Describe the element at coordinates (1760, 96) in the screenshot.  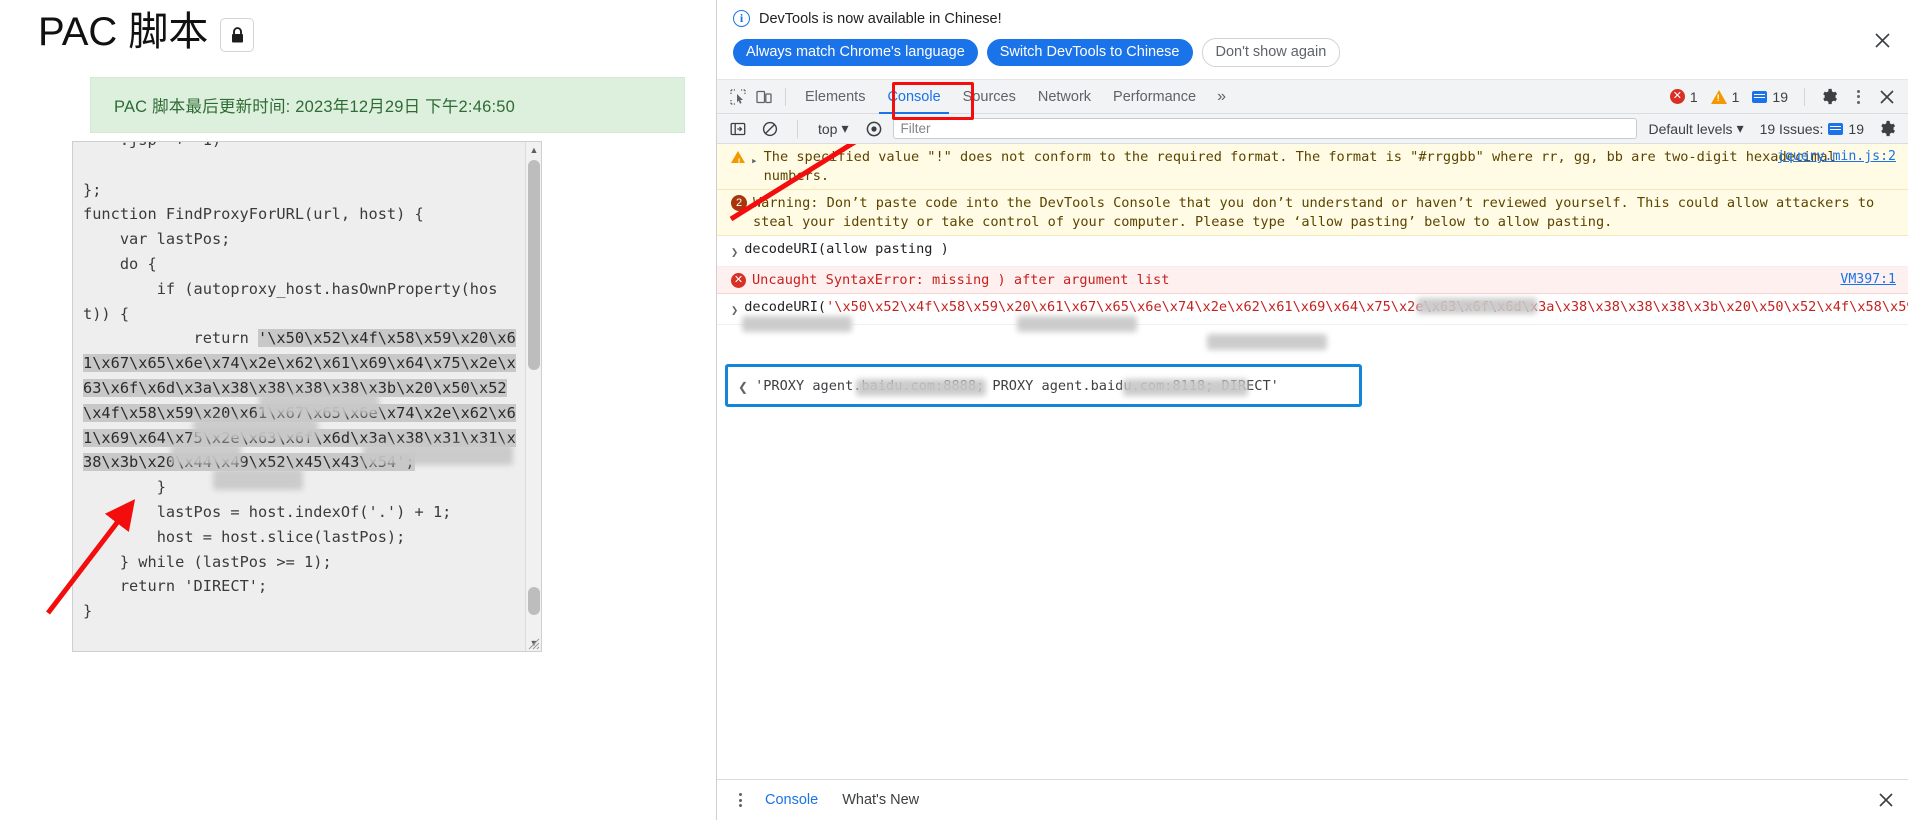
I see `message-icon` at that location.